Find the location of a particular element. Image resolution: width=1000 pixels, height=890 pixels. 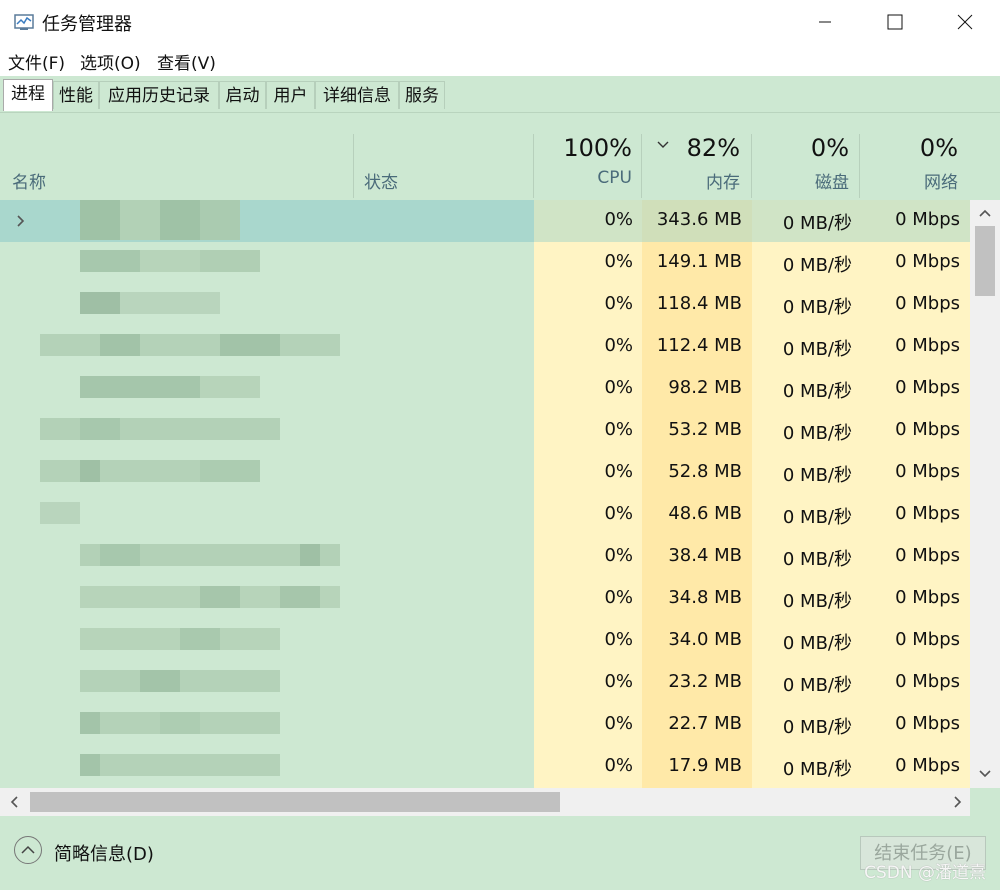

fewer-details-button is located at coordinates (28, 850).